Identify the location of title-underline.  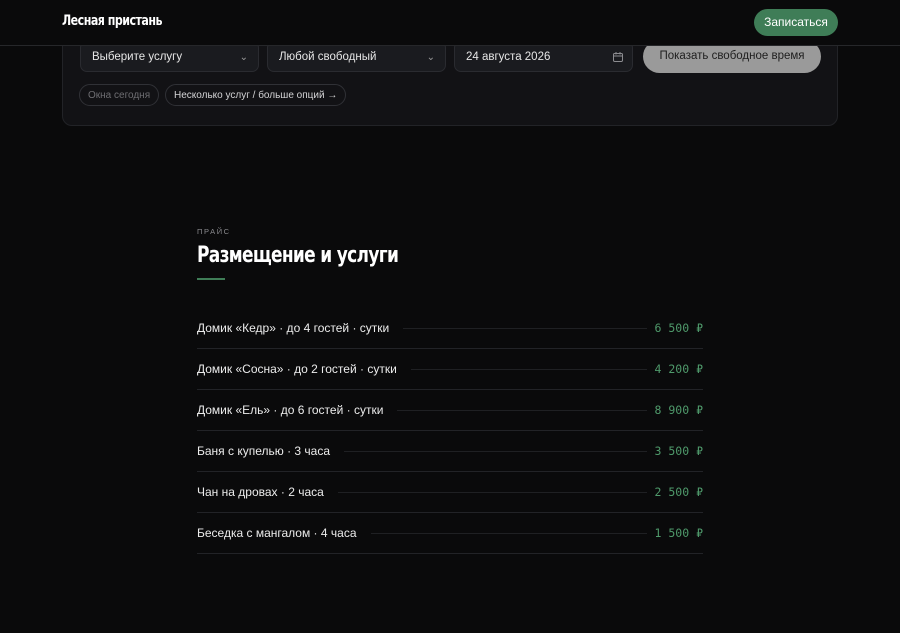
(211, 279).